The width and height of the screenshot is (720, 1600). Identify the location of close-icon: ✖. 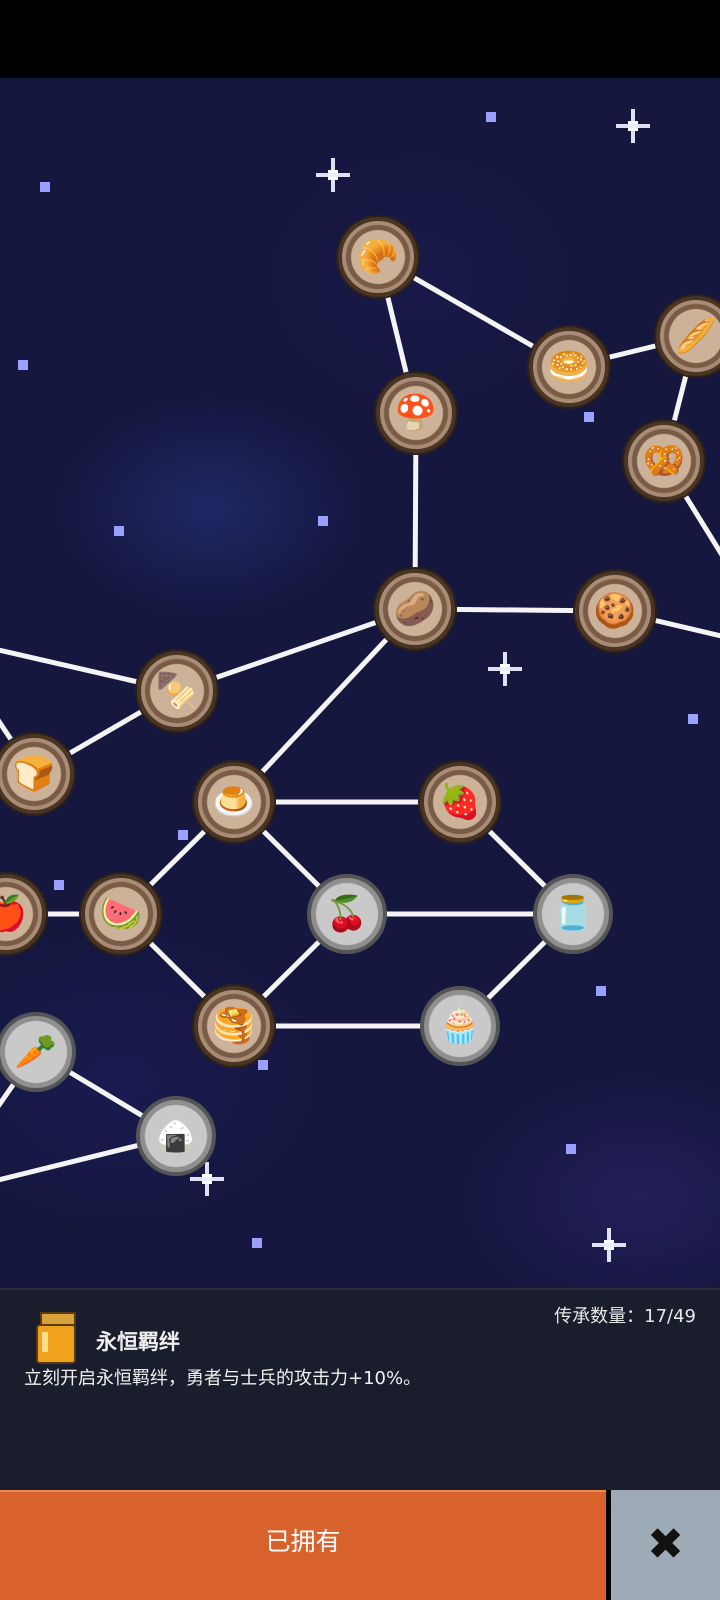
(665, 1544).